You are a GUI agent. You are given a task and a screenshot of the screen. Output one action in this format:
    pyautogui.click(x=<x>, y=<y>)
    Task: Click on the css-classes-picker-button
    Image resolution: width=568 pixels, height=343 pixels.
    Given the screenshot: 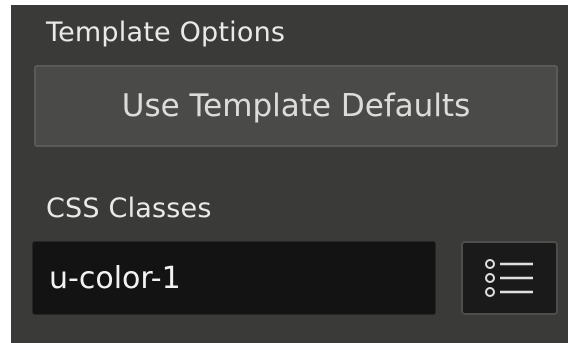 What is the action you would take?
    pyautogui.click(x=509, y=278)
    